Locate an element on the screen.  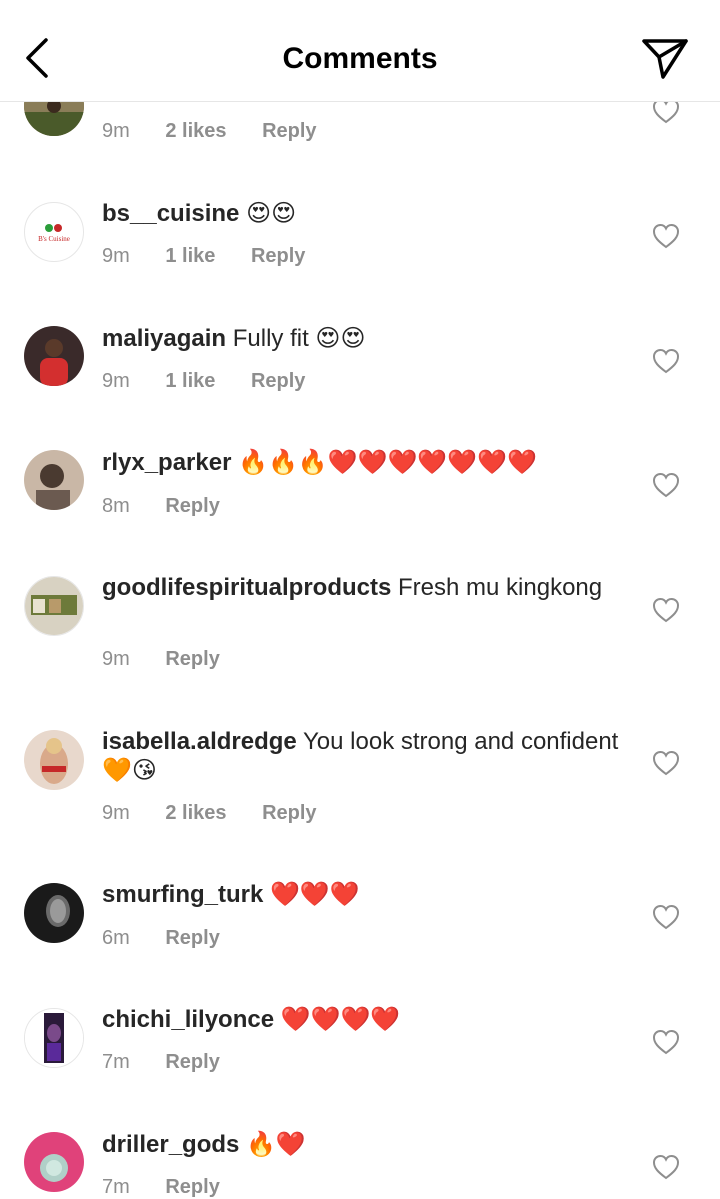
comment-time: 6m is located at coordinates (116, 938).